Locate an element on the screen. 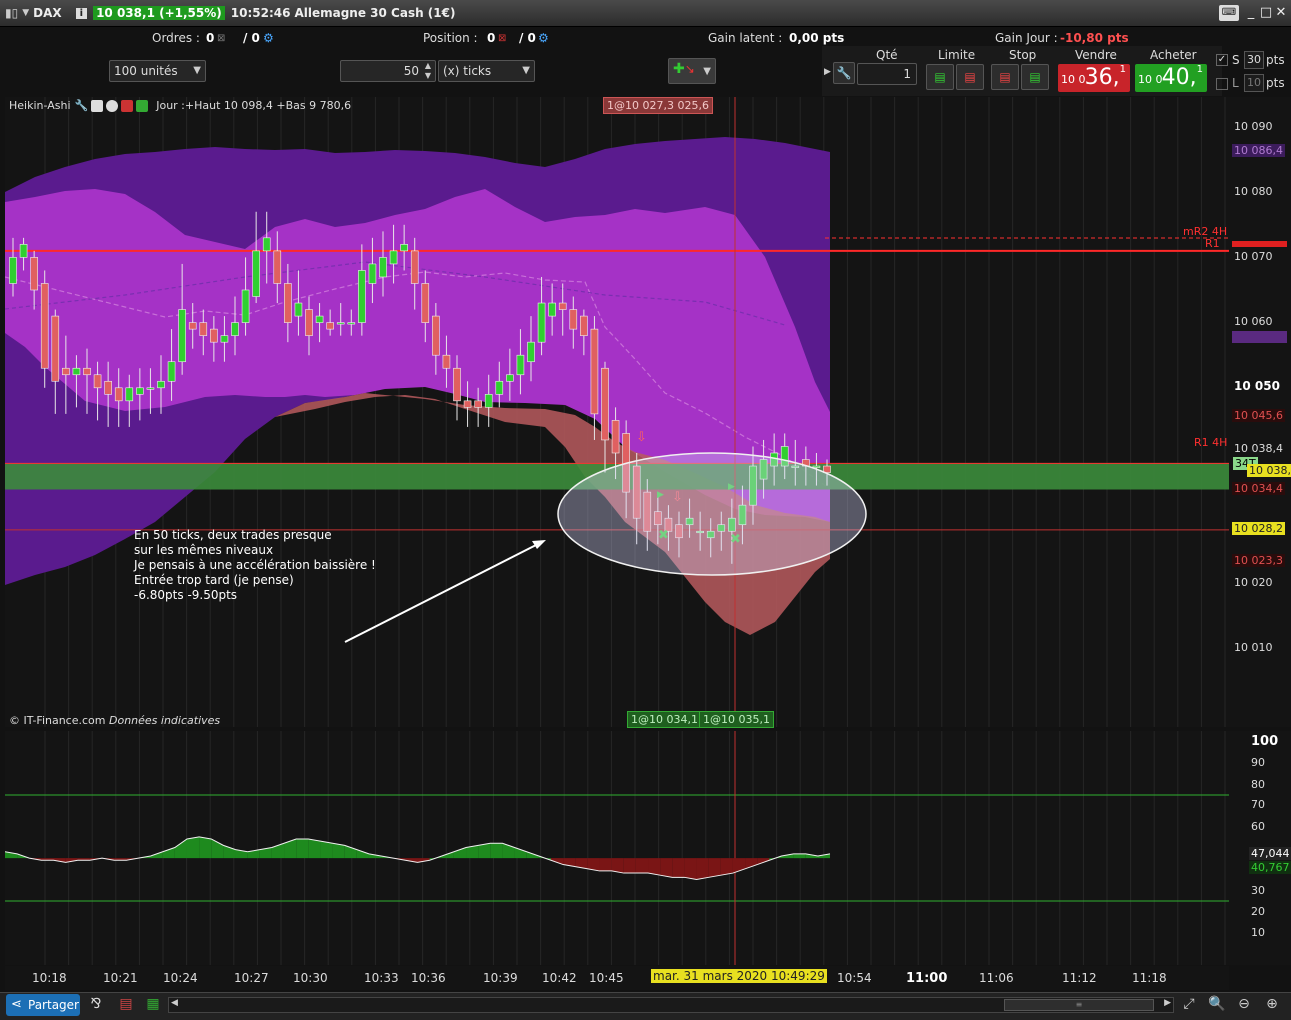  info-icon: i is located at coordinates (81, 13).